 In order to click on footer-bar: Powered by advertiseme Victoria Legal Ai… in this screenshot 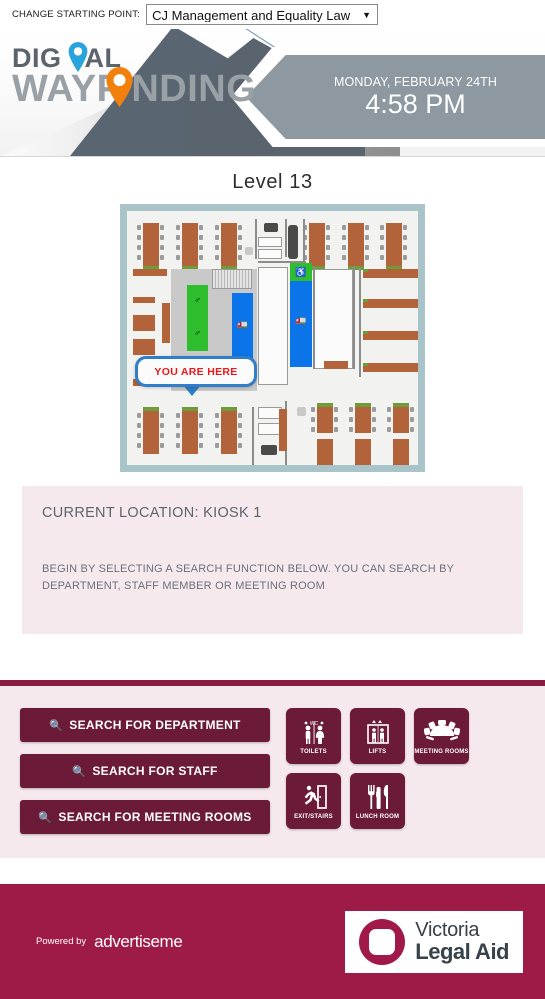, I will do `click(272, 941)`.